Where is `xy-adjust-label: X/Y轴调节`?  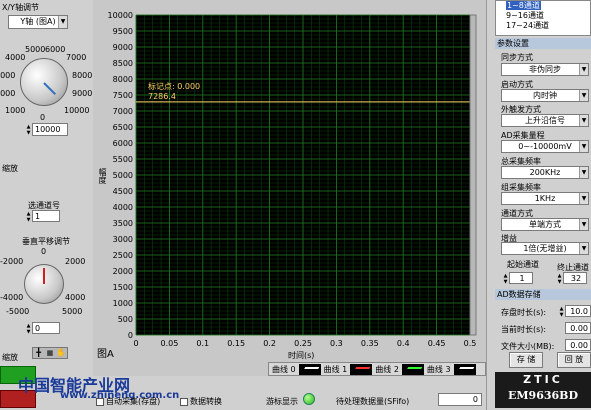
xy-adjust-label: X/Y轴调节 is located at coordinates (21, 7).